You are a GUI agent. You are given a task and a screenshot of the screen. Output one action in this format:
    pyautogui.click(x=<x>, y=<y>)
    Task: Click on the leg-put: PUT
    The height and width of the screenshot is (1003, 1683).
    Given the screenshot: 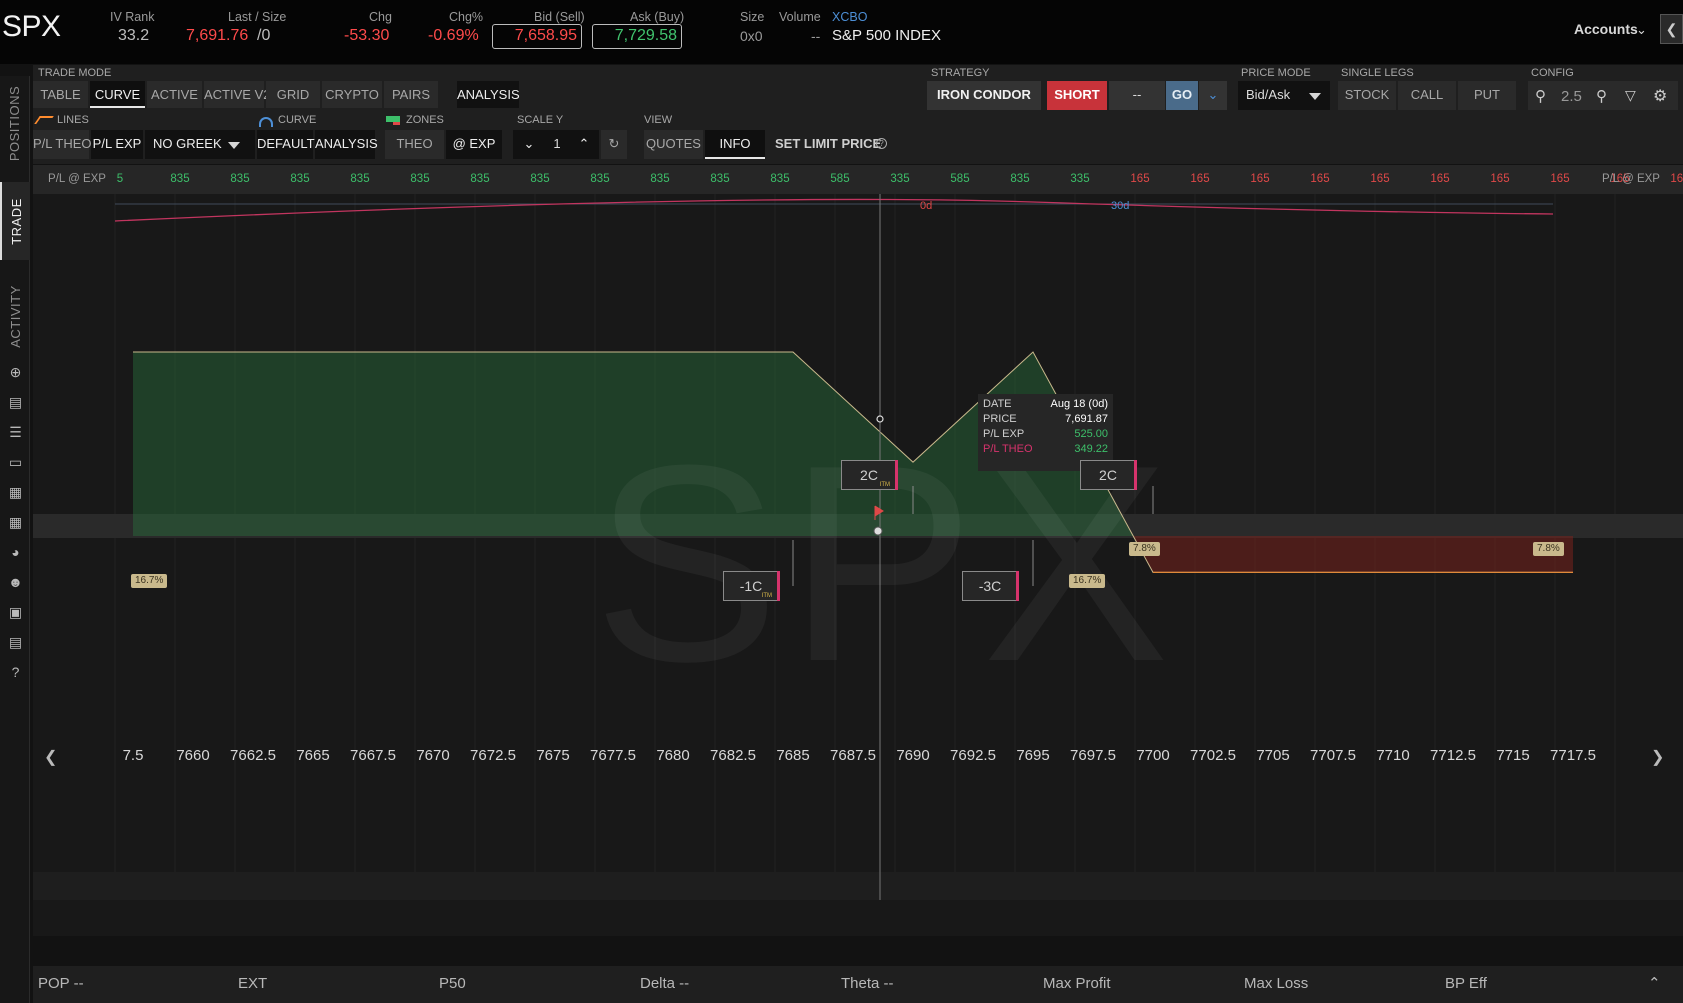 What is the action you would take?
    pyautogui.click(x=1487, y=95)
    